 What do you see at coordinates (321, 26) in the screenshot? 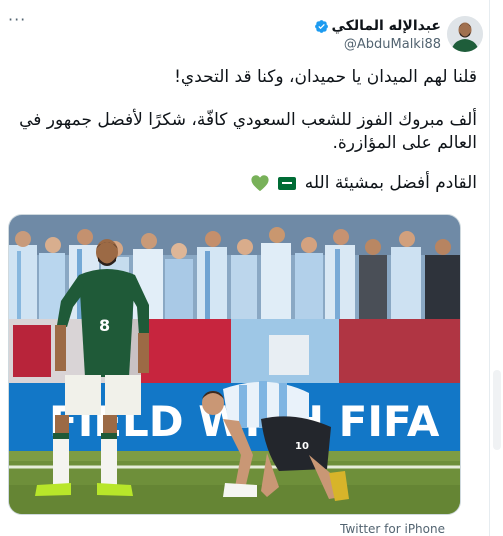
I see `verified-badge-icon` at bounding box center [321, 26].